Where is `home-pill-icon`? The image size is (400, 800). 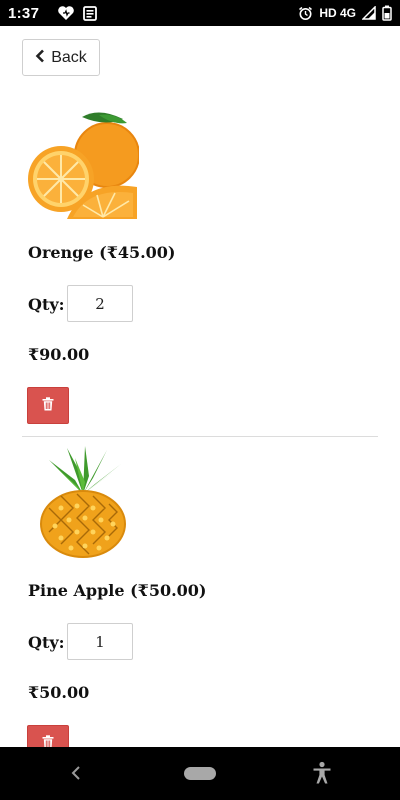 home-pill-icon is located at coordinates (200, 773).